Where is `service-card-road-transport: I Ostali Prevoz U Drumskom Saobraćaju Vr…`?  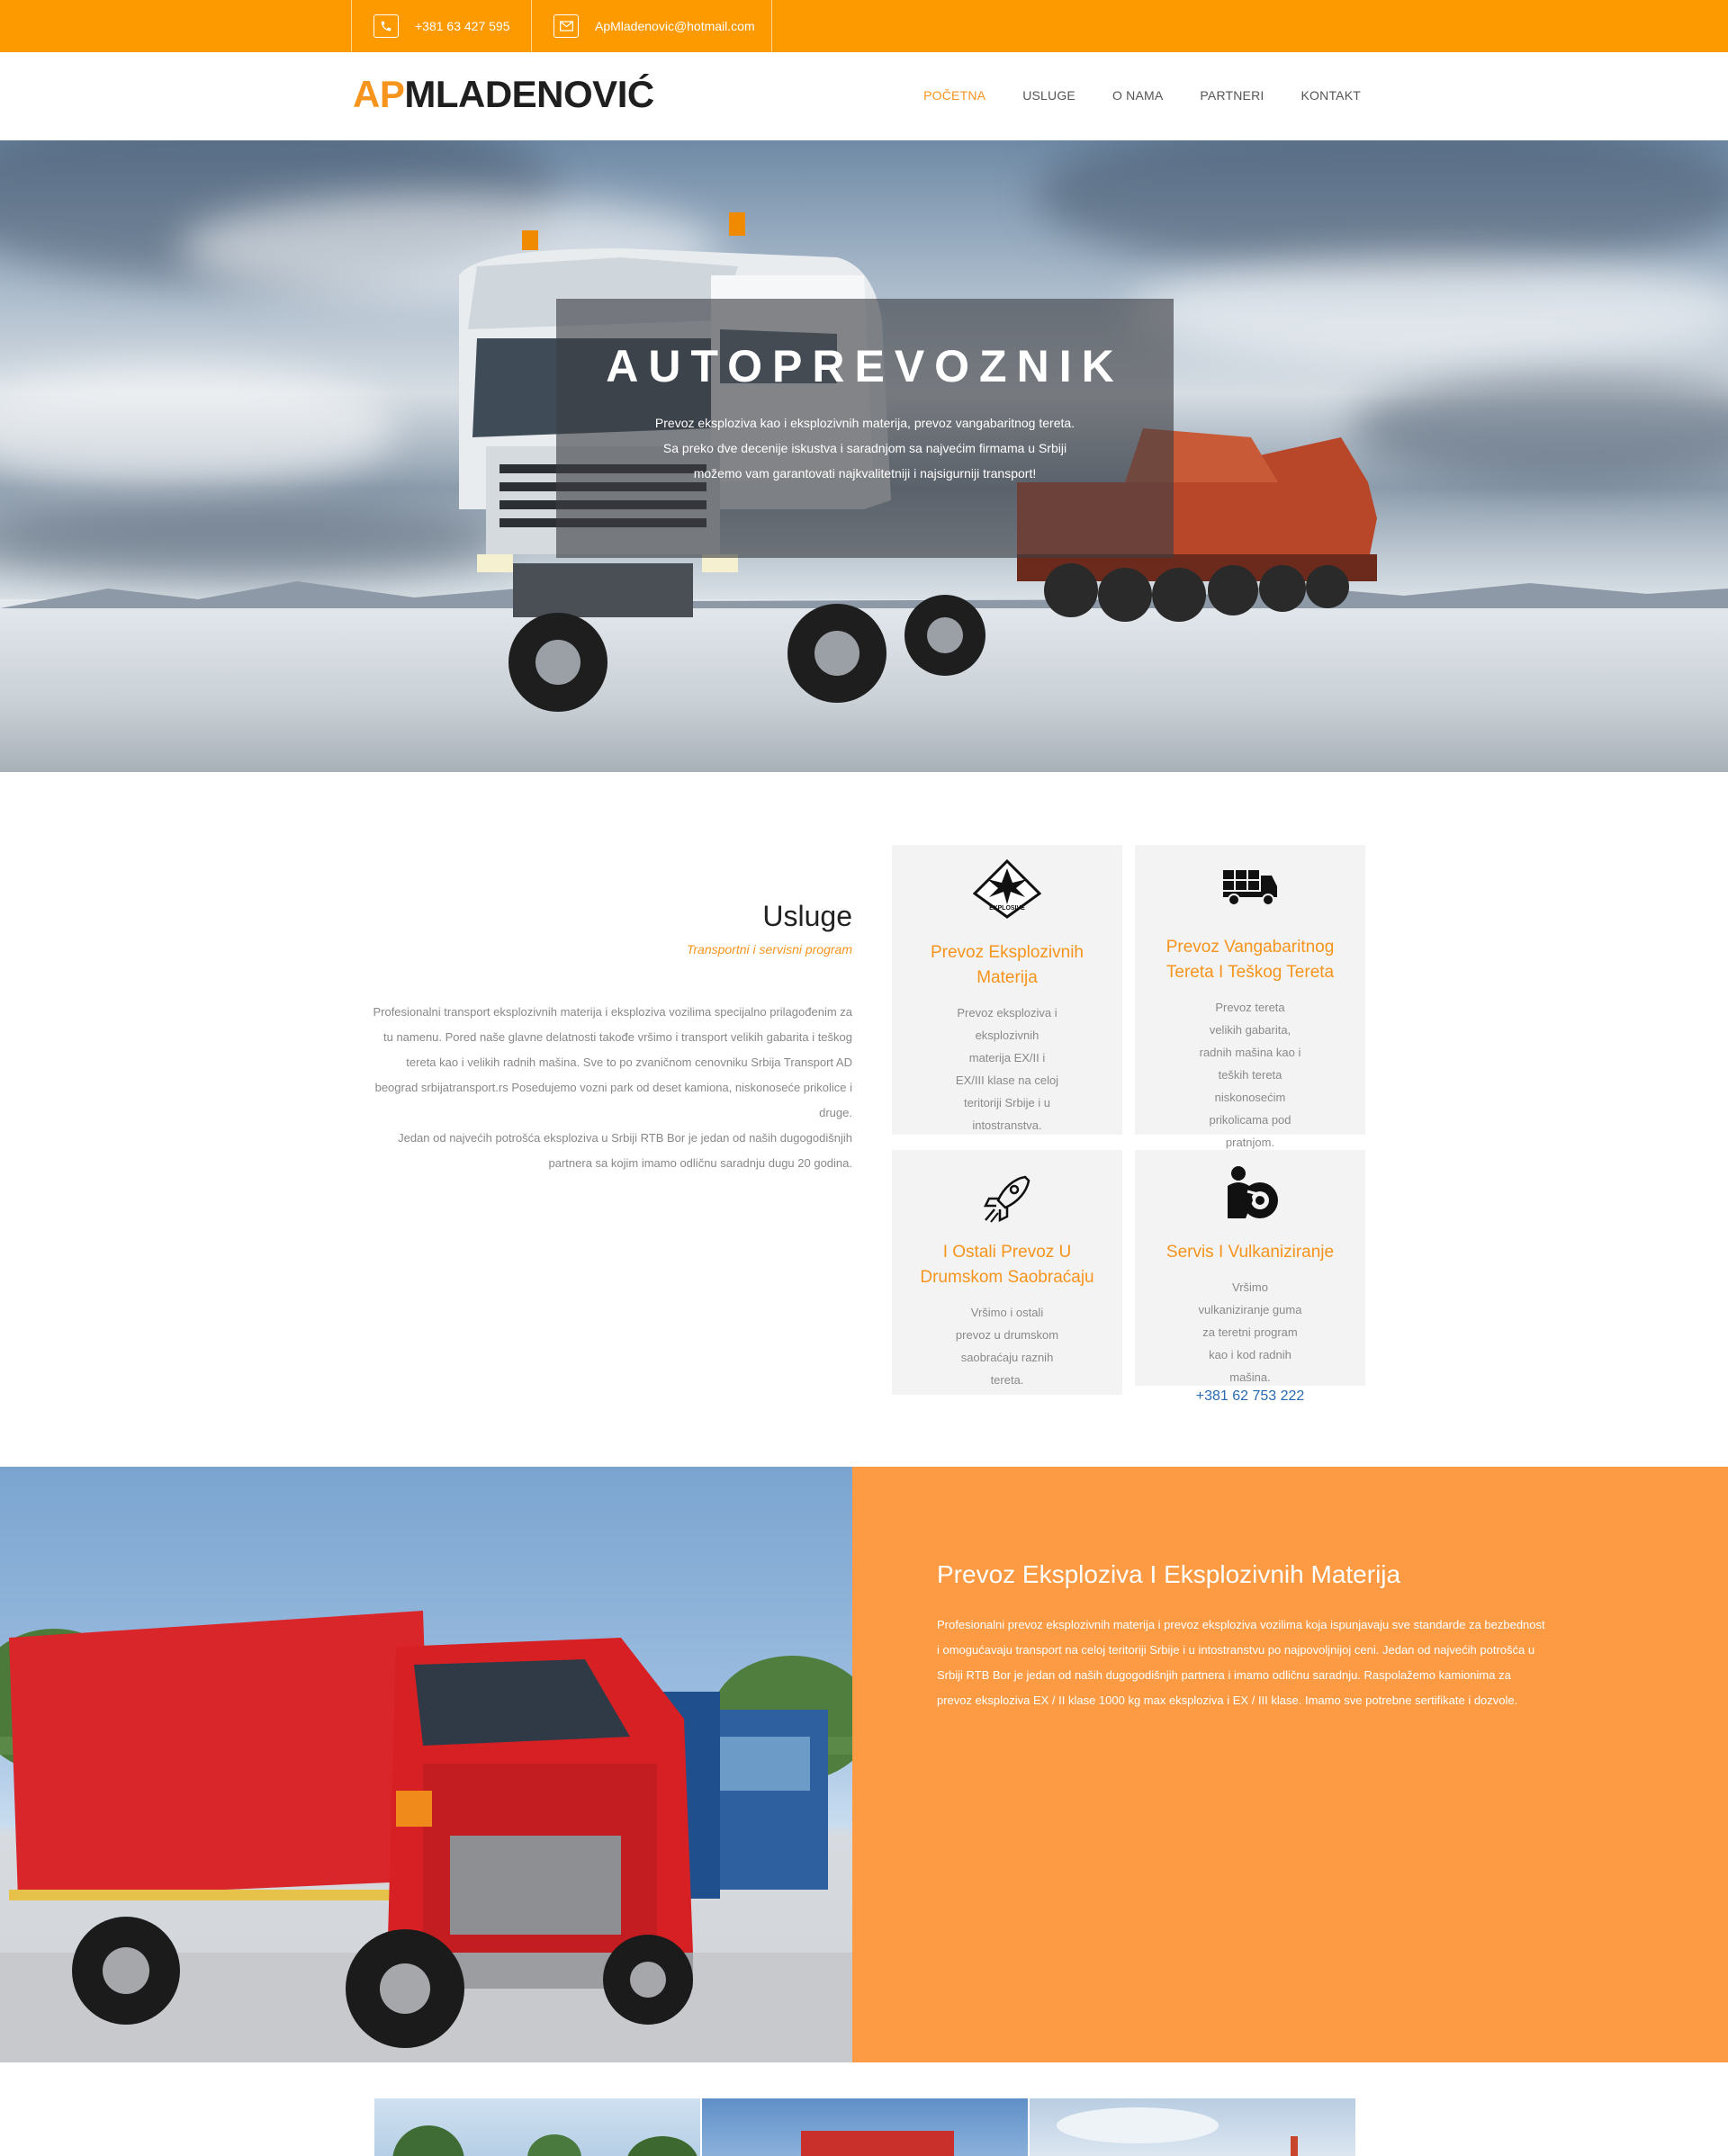
service-card-road-transport: I Ostali Prevoz U Drumskom Saobraćaju Vr… is located at coordinates (1007, 1272).